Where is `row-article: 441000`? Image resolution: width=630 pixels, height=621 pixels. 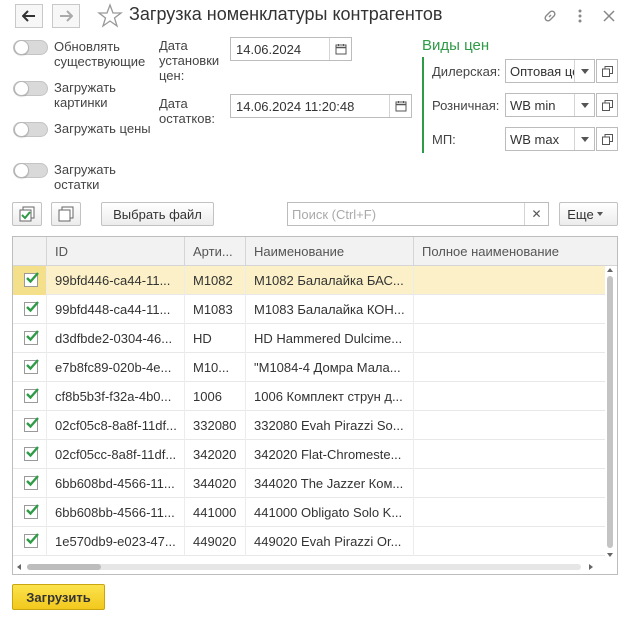
row-article: 441000 is located at coordinates (215, 512).